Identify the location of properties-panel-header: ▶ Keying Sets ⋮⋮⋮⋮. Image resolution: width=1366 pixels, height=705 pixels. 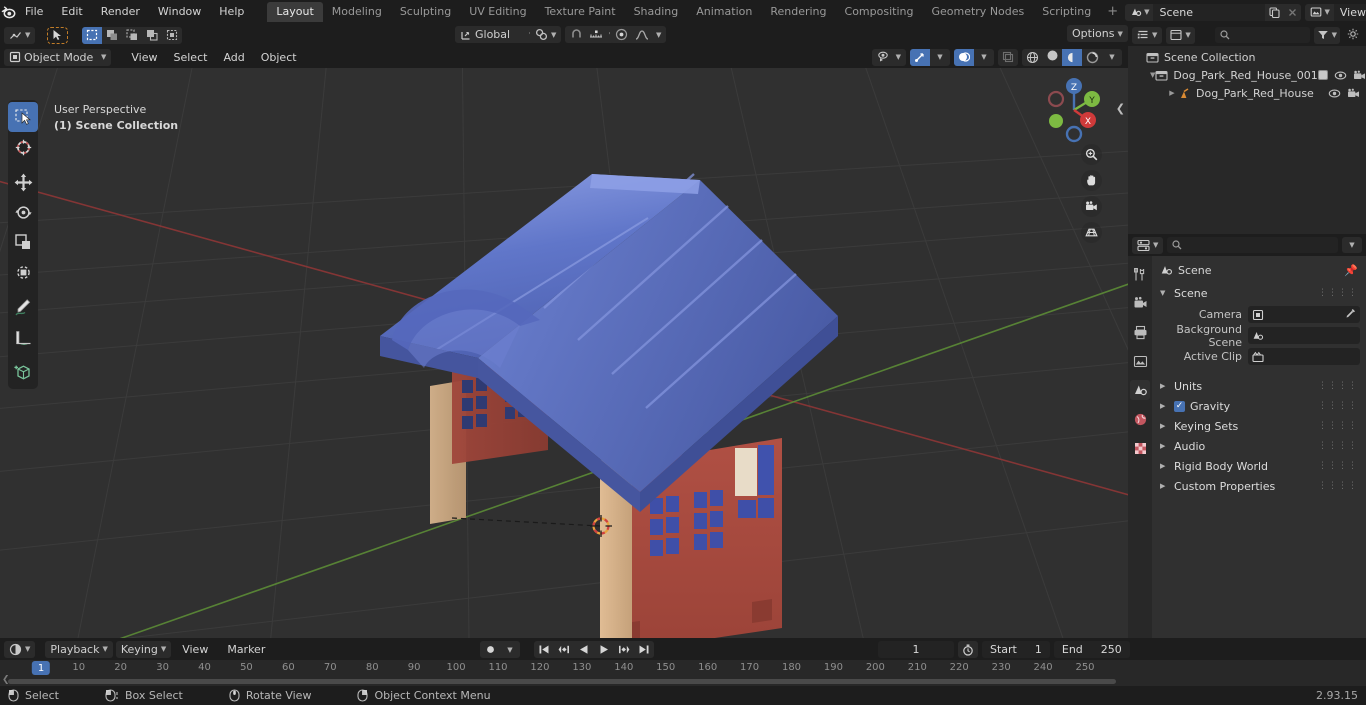
(1259, 426).